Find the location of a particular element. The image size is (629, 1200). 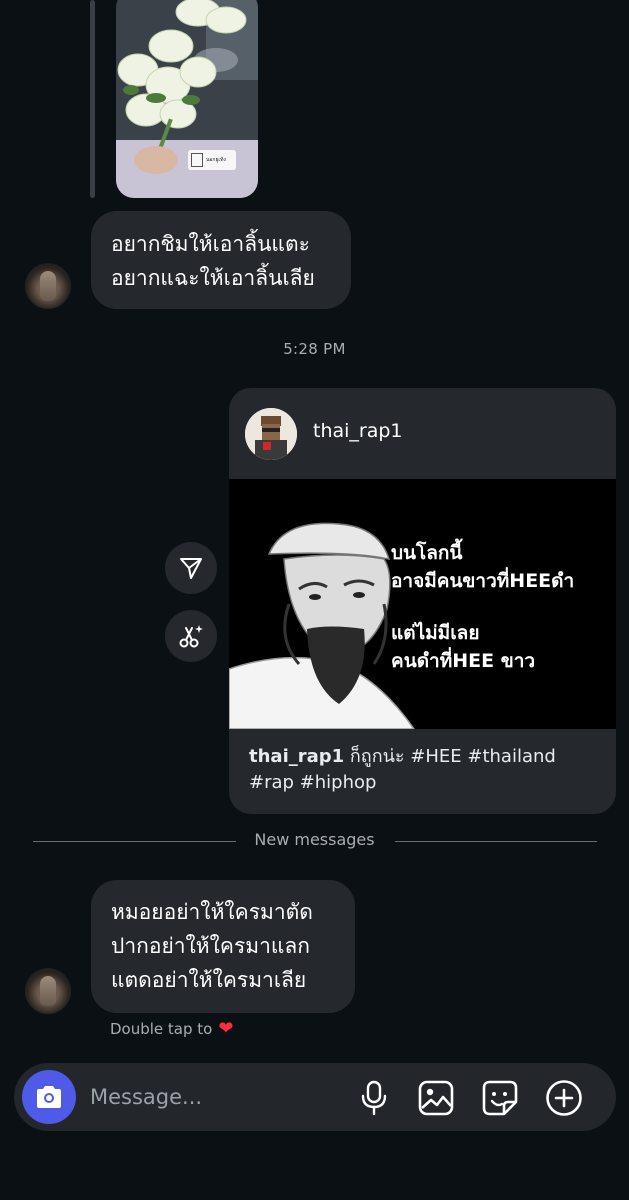

gallery-button is located at coordinates (436, 1098).